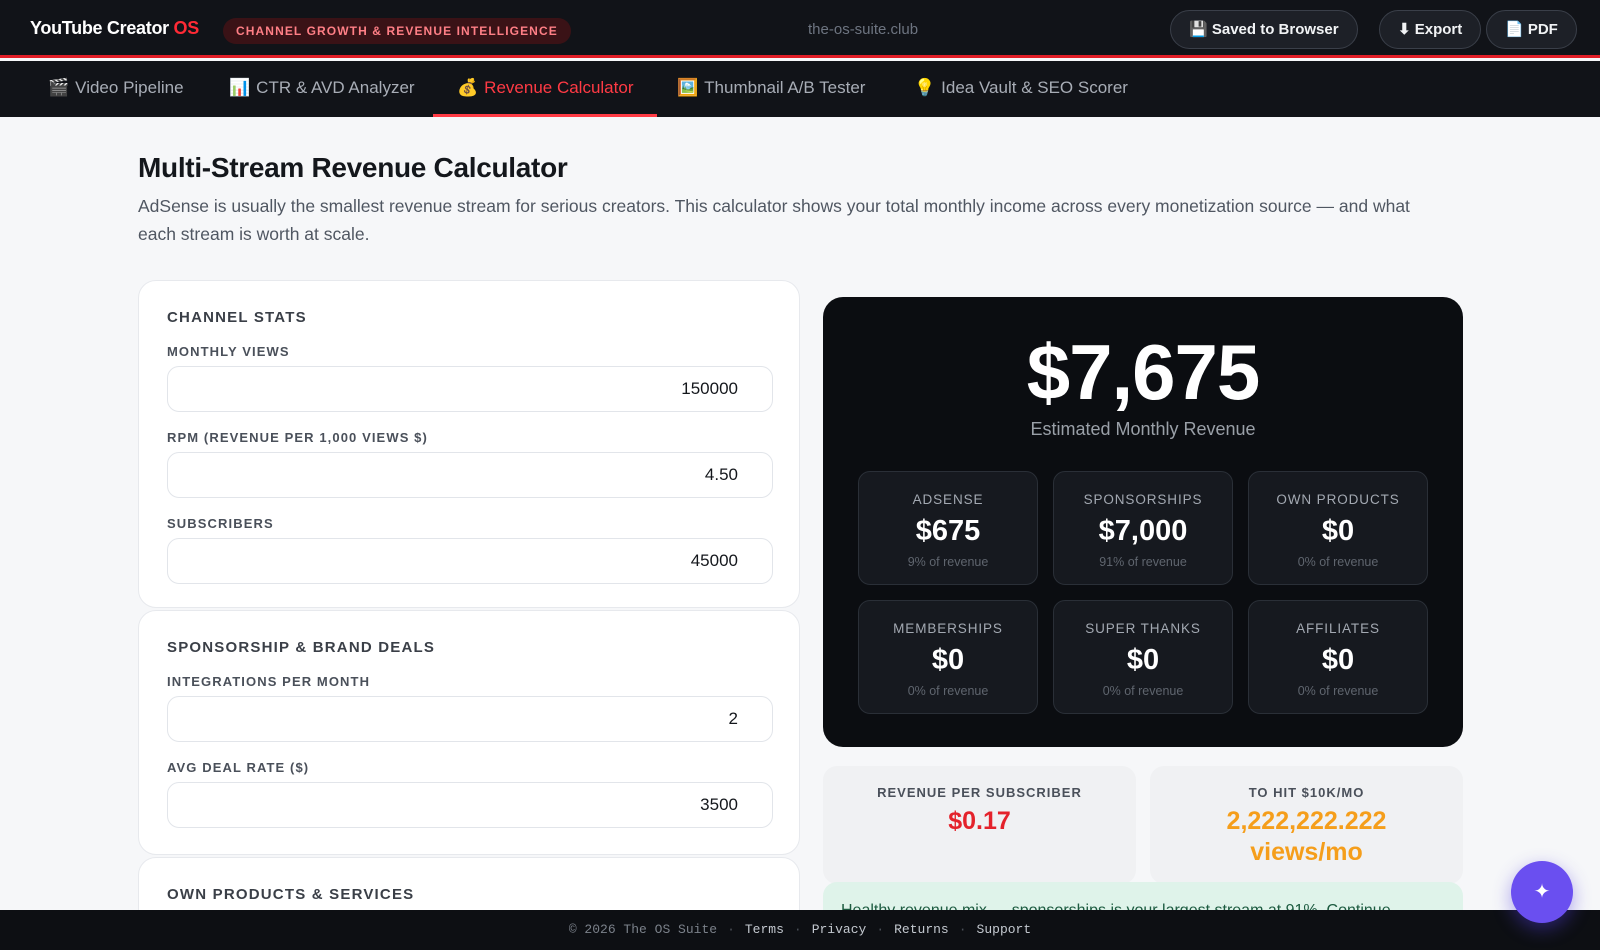 This screenshot has width=1600, height=950. Describe the element at coordinates (925, 87) in the screenshot. I see `lightbulb-icon: 💡` at that location.